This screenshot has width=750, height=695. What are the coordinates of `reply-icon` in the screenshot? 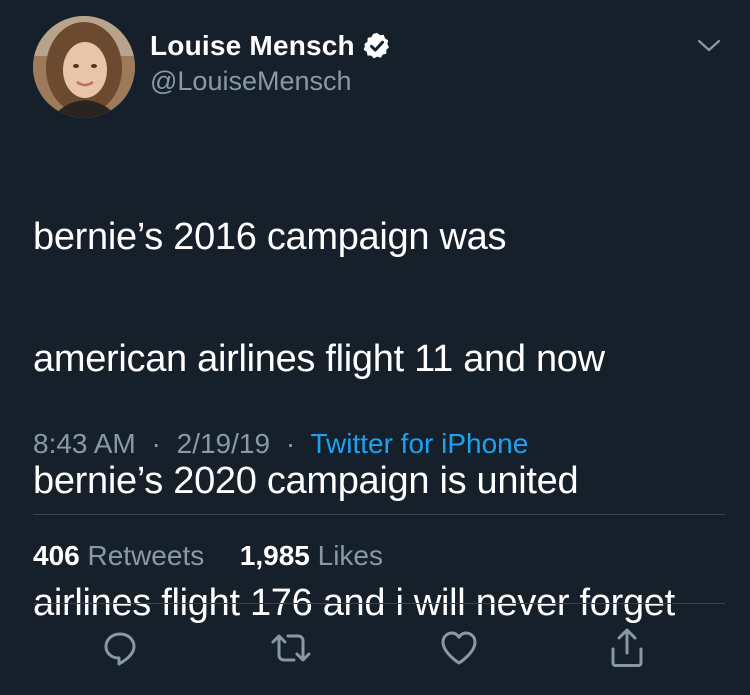 It's located at (120, 649).